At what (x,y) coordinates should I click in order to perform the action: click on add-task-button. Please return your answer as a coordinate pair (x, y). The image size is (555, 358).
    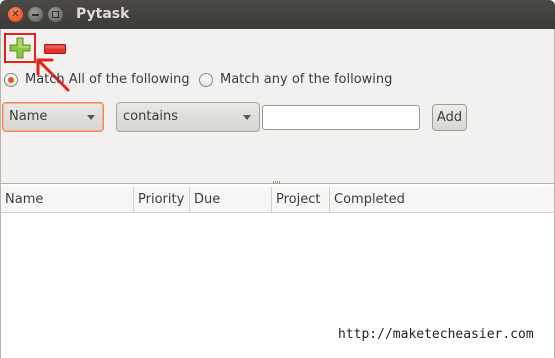
    Looking at the image, I should click on (20, 48).